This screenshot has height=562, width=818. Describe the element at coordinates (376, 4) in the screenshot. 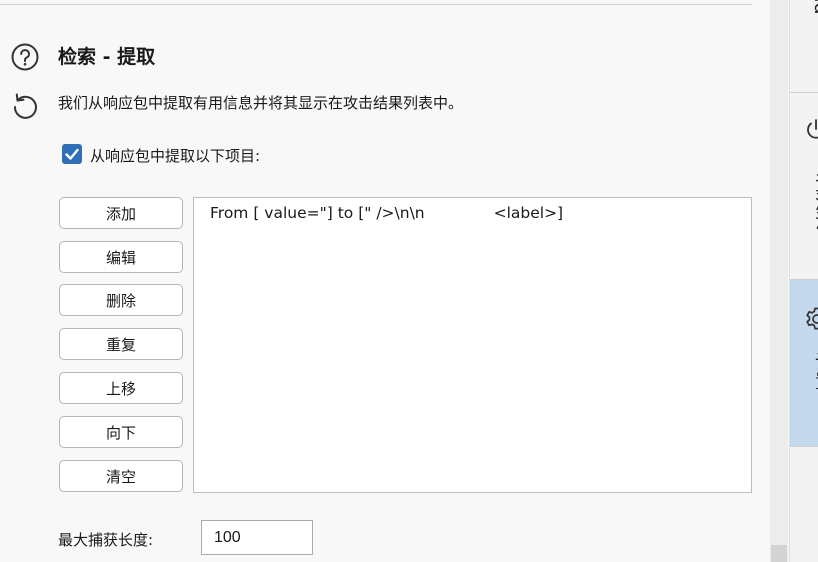

I see `top-divider` at that location.